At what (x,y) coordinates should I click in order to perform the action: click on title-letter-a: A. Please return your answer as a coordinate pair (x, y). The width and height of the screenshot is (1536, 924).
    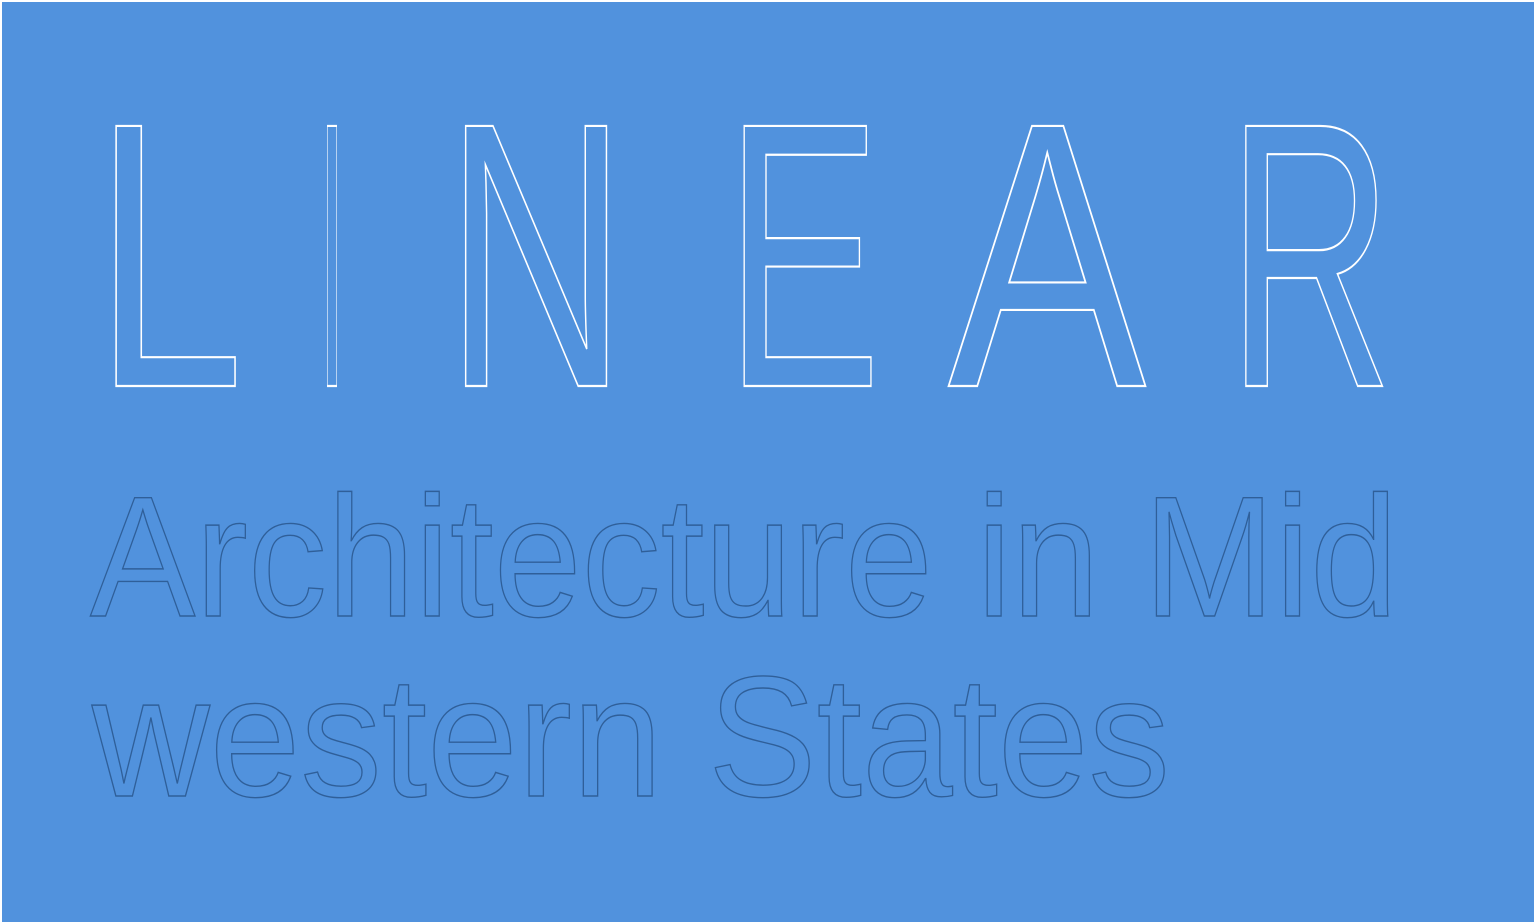
    Looking at the image, I should click on (1047, 233).